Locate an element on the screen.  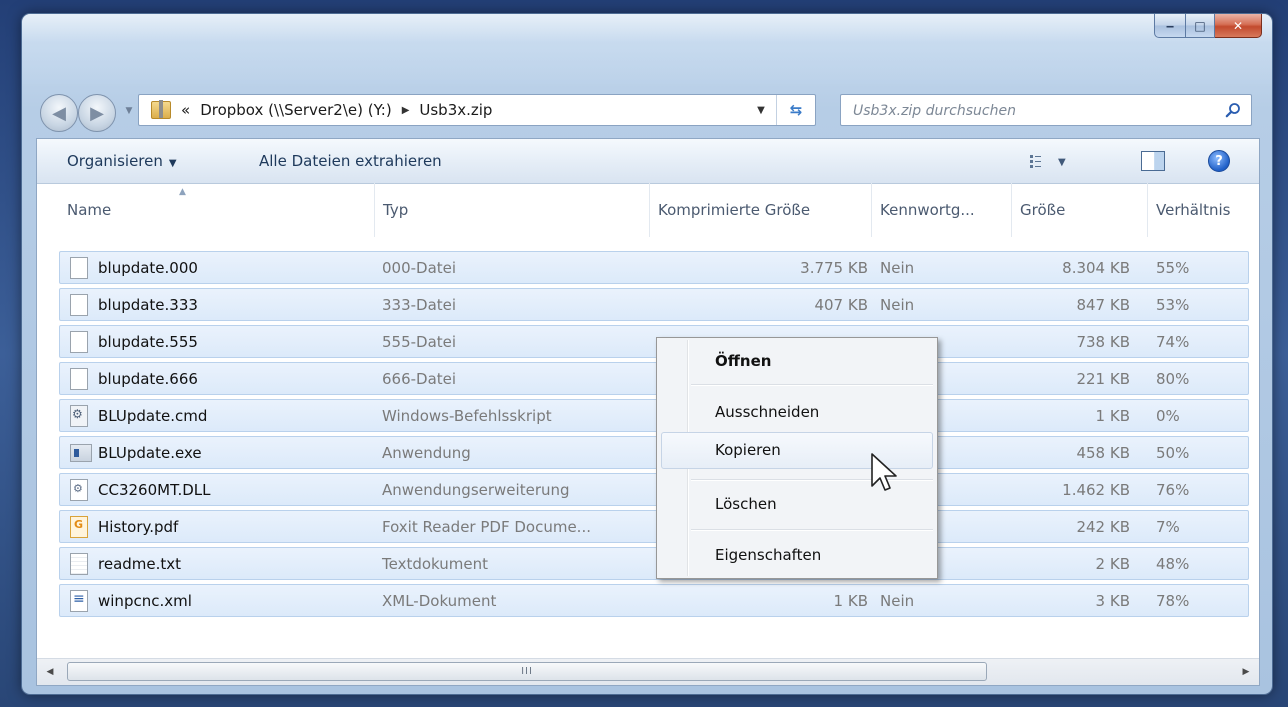
file-row: blupdate.555 555-Datei 738 KB 74% is located at coordinates (654, 341).